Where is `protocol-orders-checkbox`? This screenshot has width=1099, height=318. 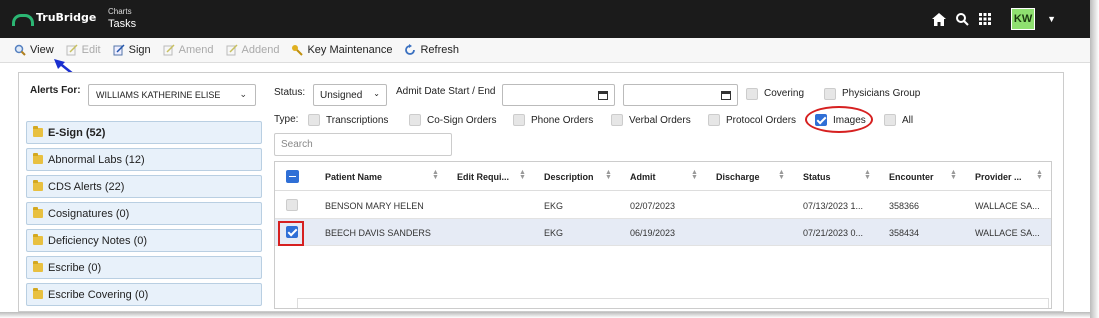 protocol-orders-checkbox is located at coordinates (714, 120).